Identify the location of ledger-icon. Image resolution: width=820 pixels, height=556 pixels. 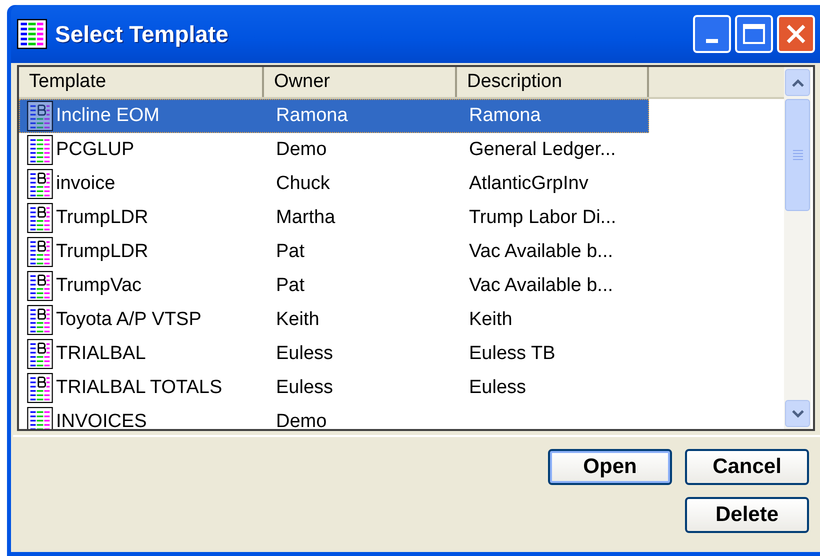
(40, 150).